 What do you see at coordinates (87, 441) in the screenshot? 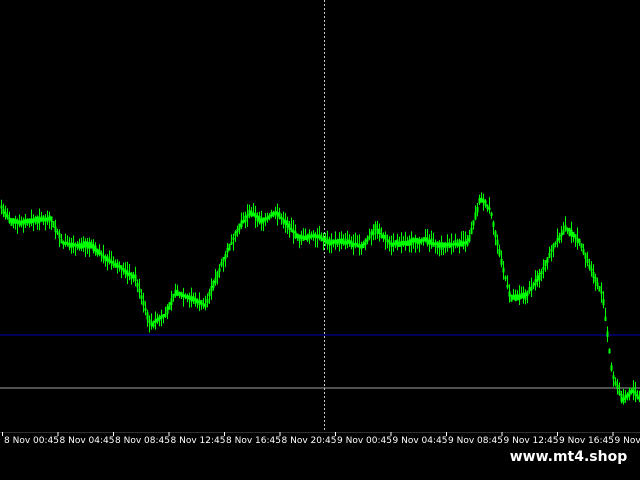
I see `time-axis-label: 8 Nov 04:45` at bounding box center [87, 441].